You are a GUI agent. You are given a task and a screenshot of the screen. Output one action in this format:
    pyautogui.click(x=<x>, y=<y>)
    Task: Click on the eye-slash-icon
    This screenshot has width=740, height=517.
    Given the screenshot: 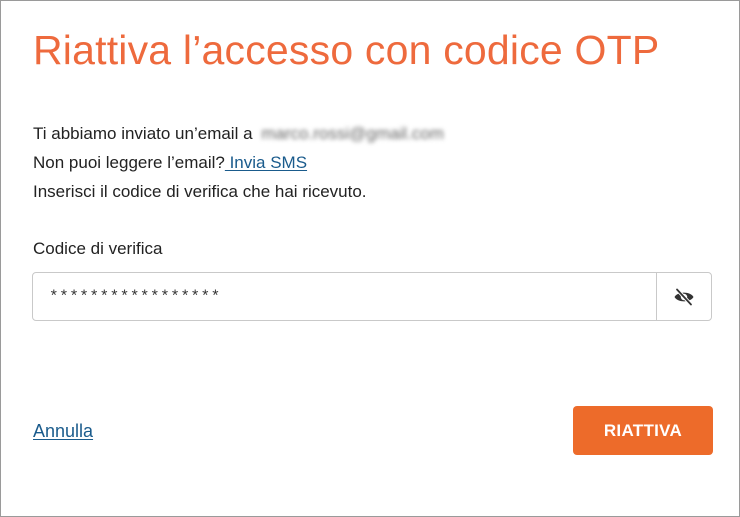 What is the action you would take?
    pyautogui.click(x=684, y=296)
    